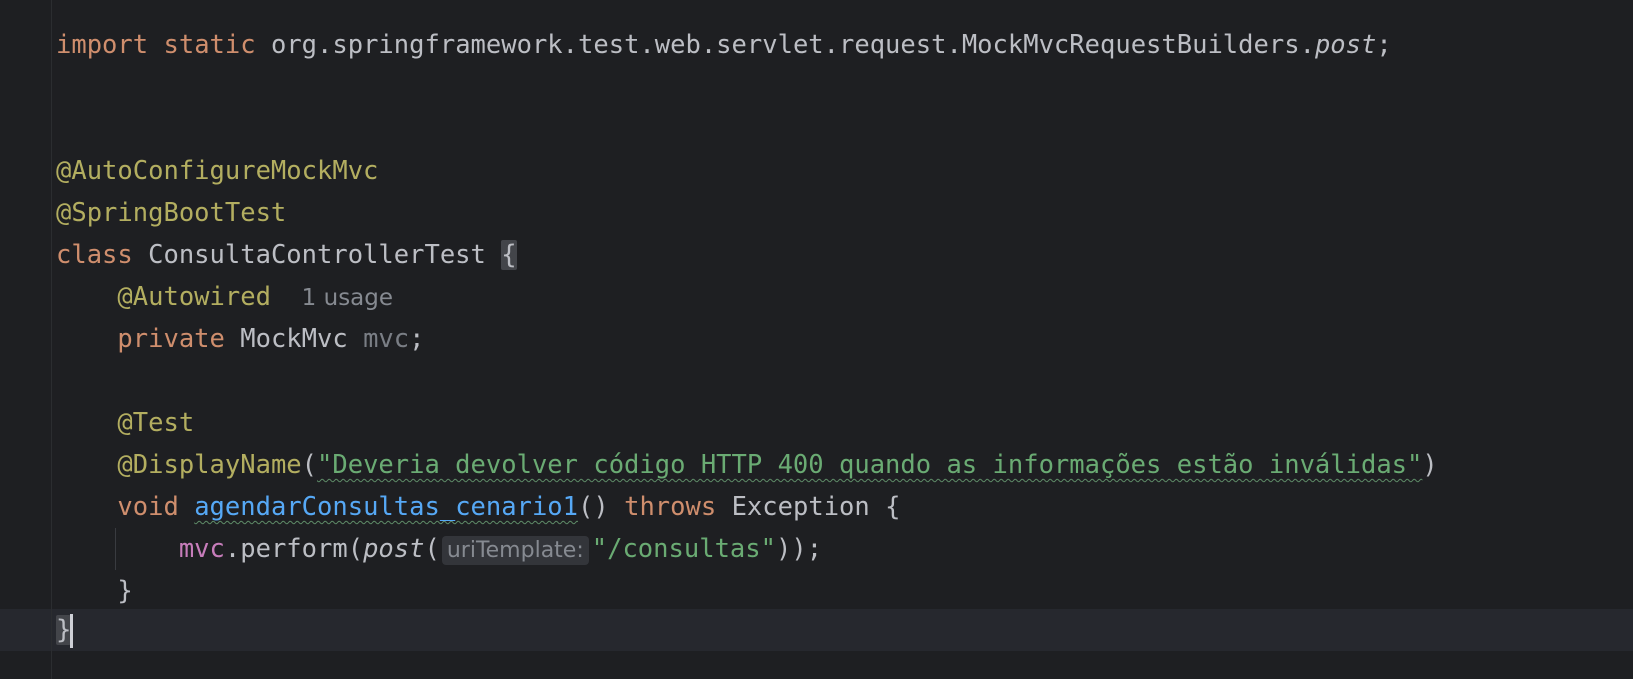 This screenshot has width=1633, height=679. I want to click on gutter-divider, so click(51, 339).